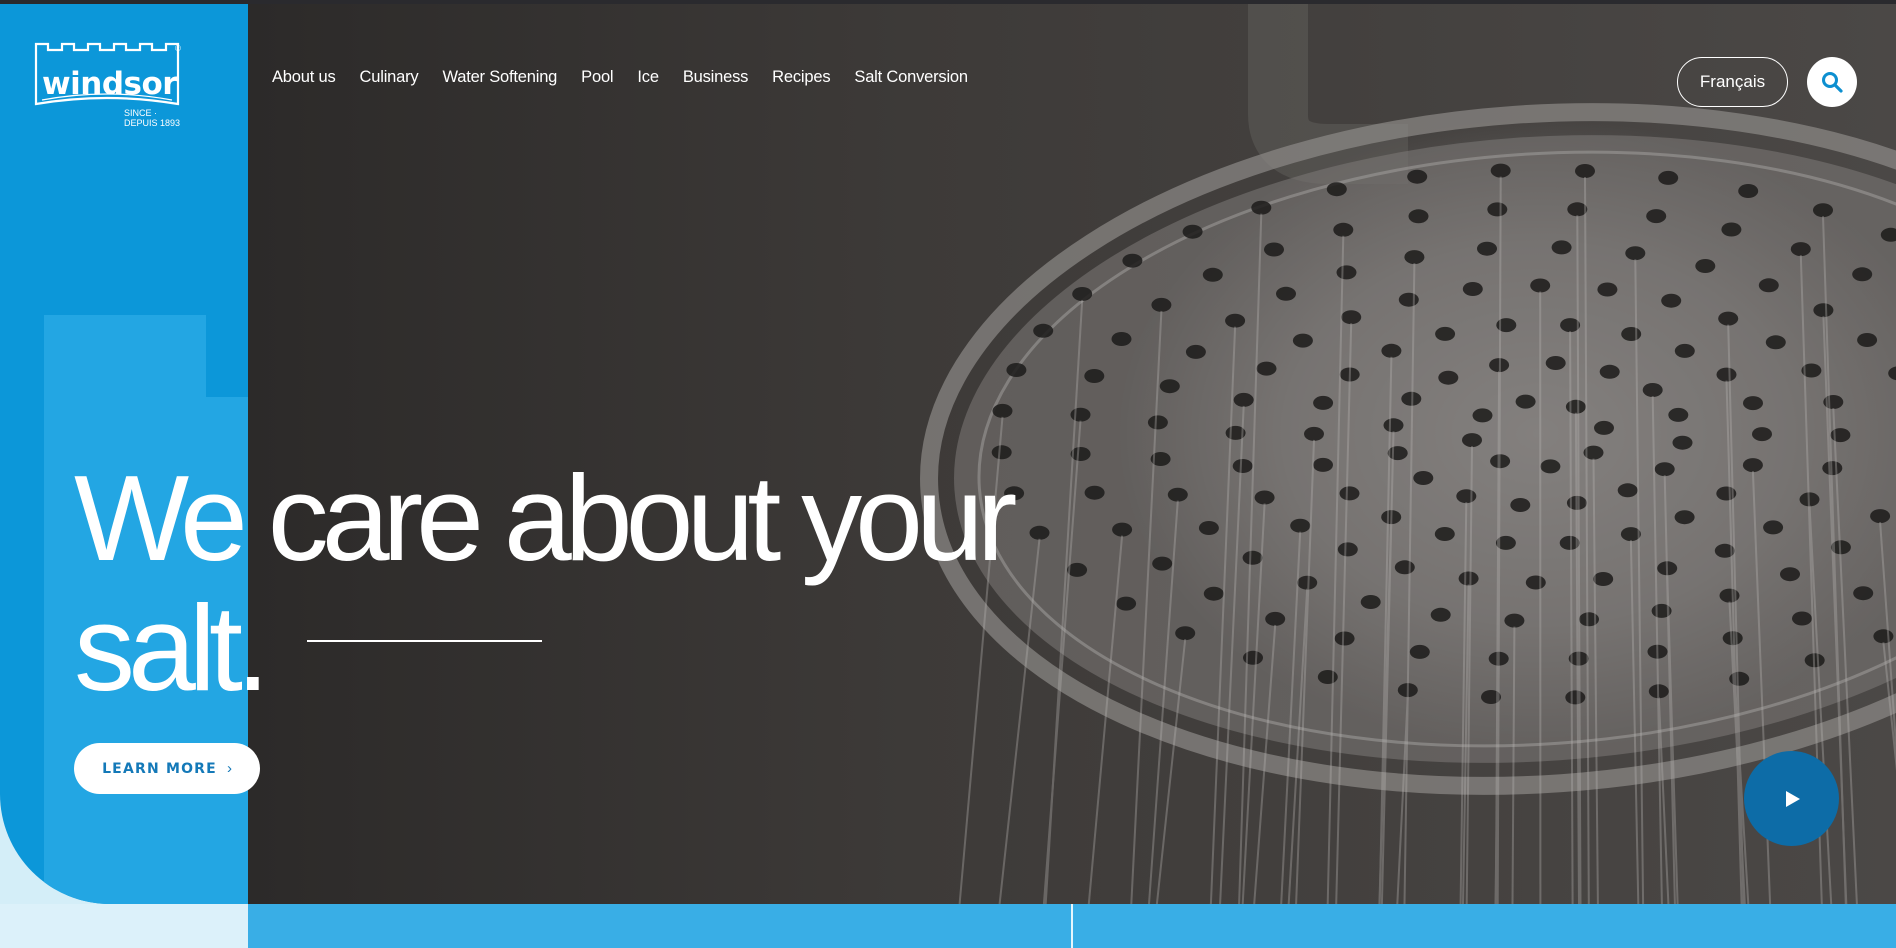 The width and height of the screenshot is (1896, 948). Describe the element at coordinates (648, 77) in the screenshot. I see `nav-ice: Ice` at that location.